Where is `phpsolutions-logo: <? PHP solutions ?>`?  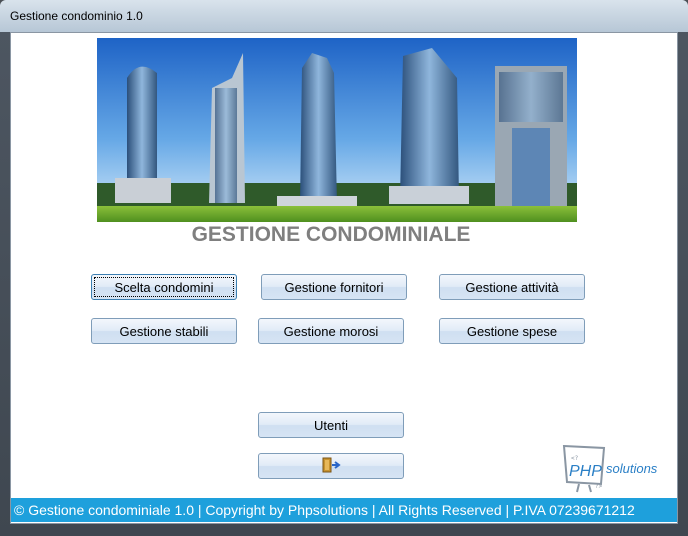
phpsolutions-logo: <? PHP solutions ?> is located at coordinates (614, 470).